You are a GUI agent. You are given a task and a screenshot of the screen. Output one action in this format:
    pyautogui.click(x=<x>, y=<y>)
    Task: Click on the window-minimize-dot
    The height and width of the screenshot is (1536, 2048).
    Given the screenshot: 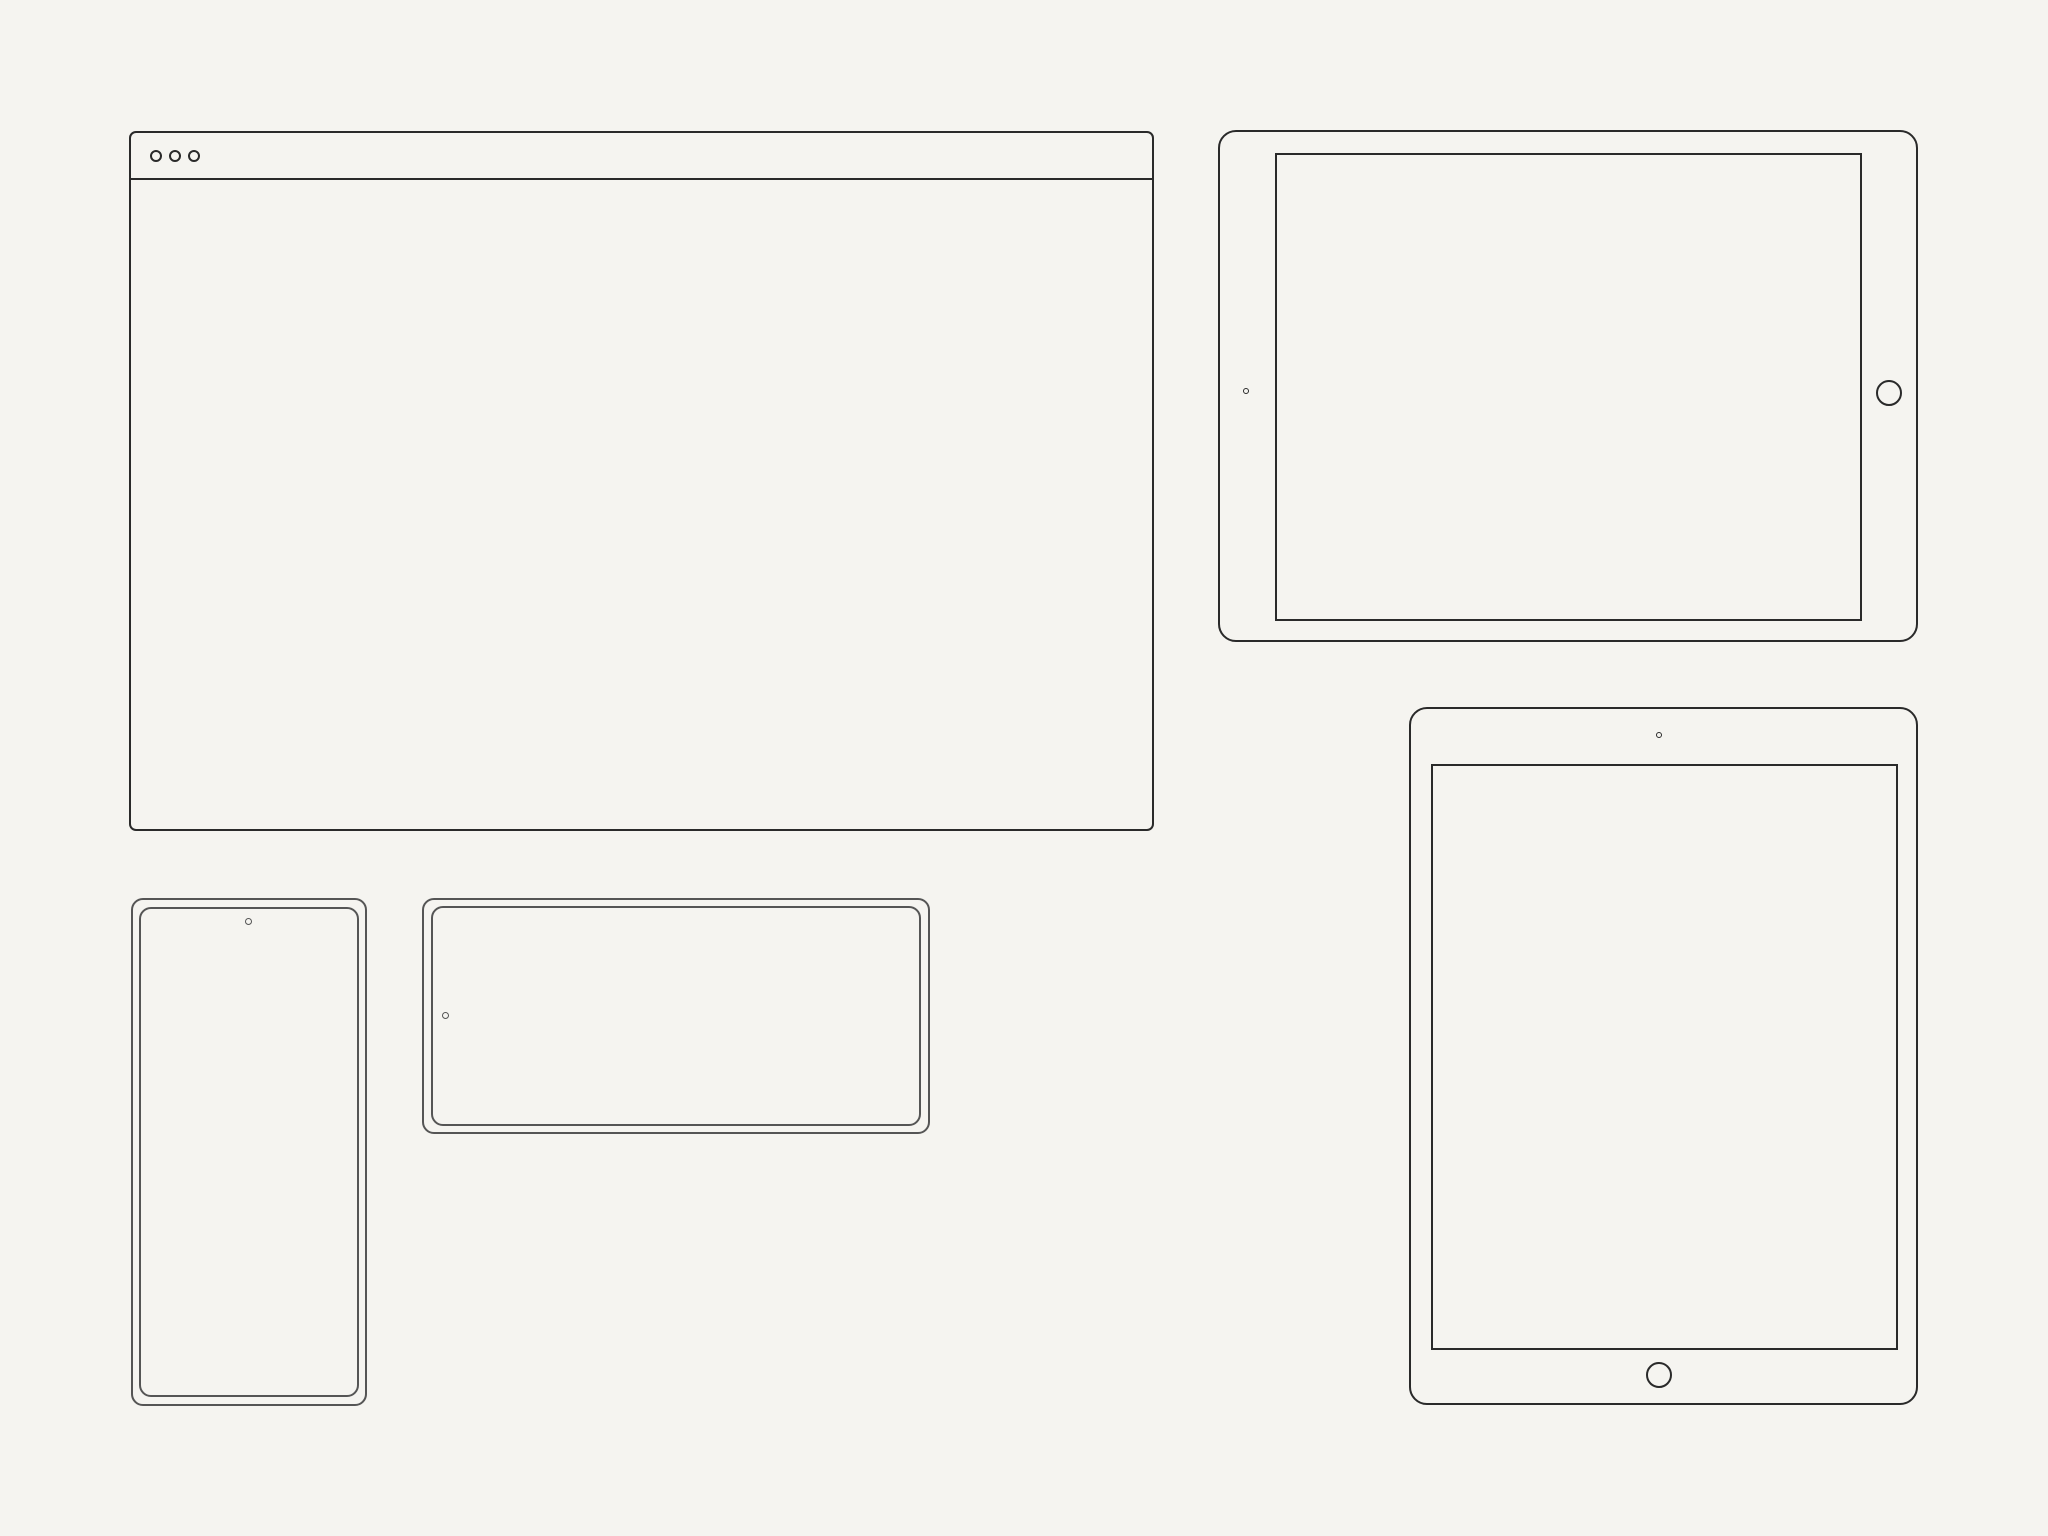 What is the action you would take?
    pyautogui.click(x=175, y=156)
    